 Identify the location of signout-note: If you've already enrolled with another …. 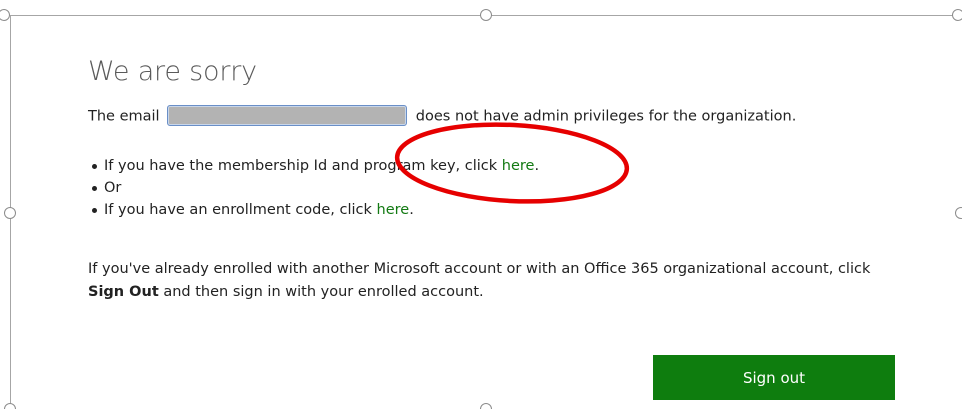
(479, 280).